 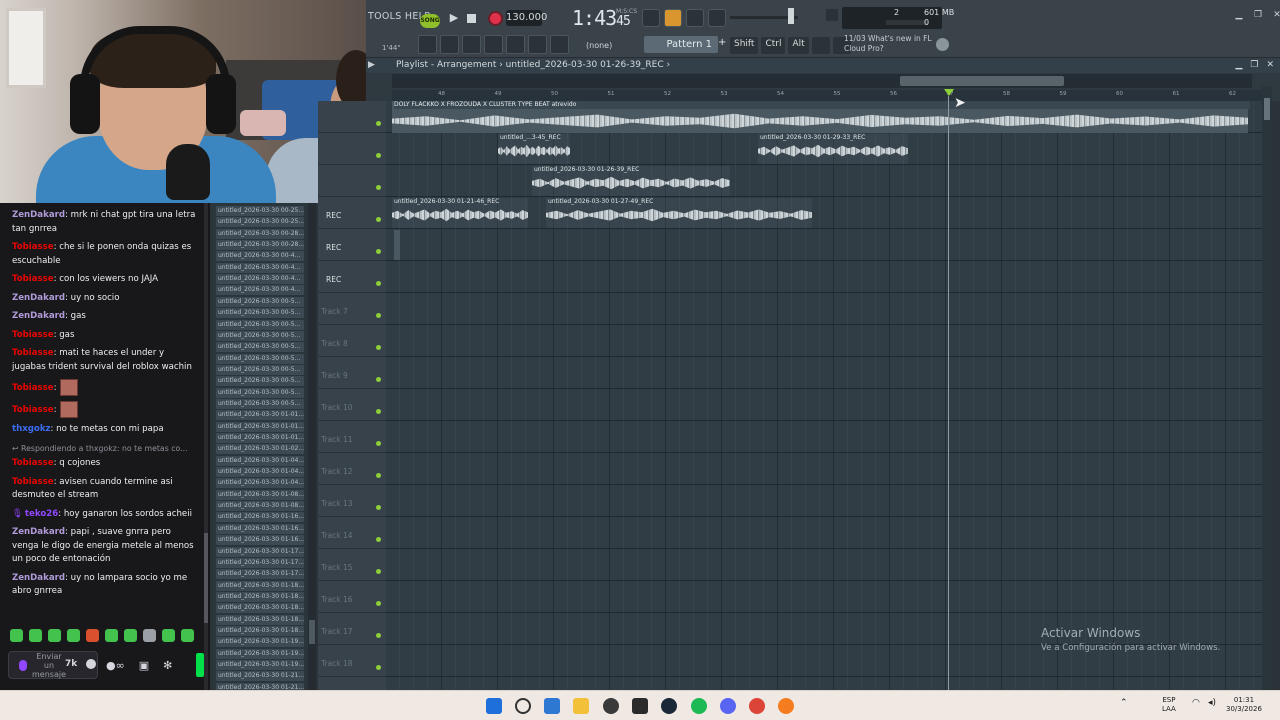 I want to click on add-pattern-button: +, so click(x=723, y=44).